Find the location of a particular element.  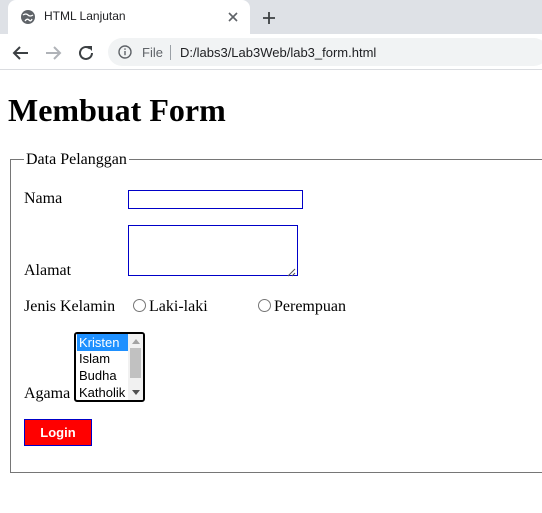

browser-toolbar: File D:/labs3/Lab3Web/lab3_form.html is located at coordinates (271, 52).